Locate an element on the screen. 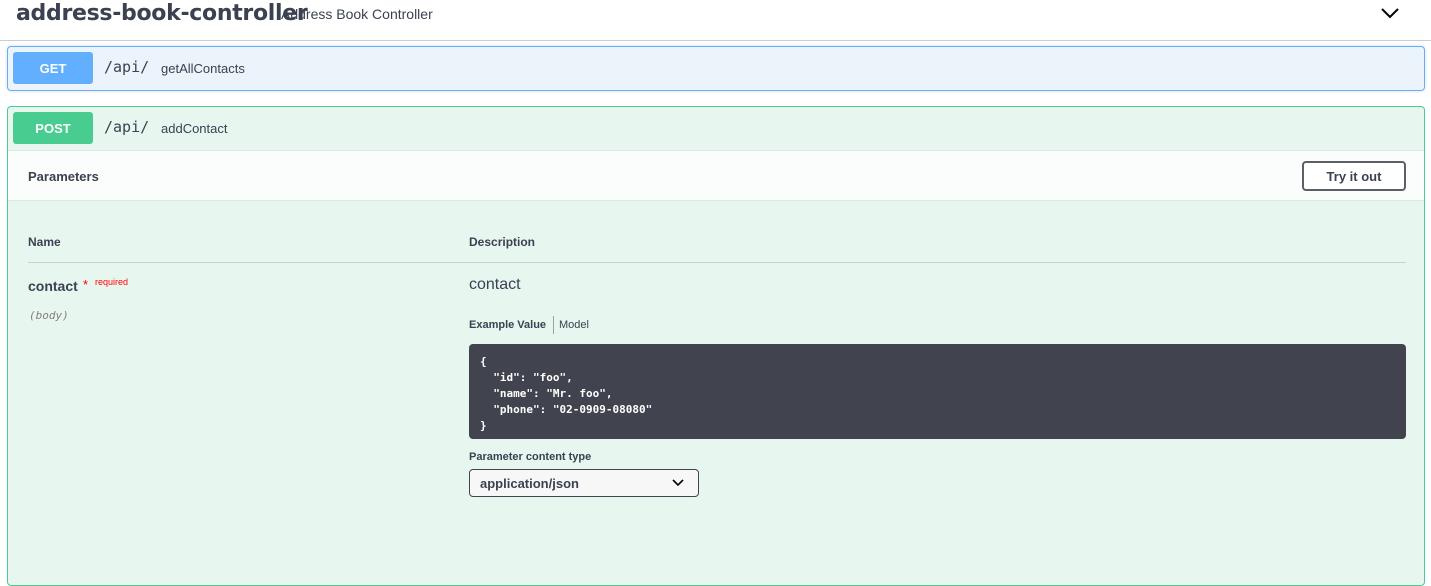  parameters-title: Parameters is located at coordinates (63, 176).